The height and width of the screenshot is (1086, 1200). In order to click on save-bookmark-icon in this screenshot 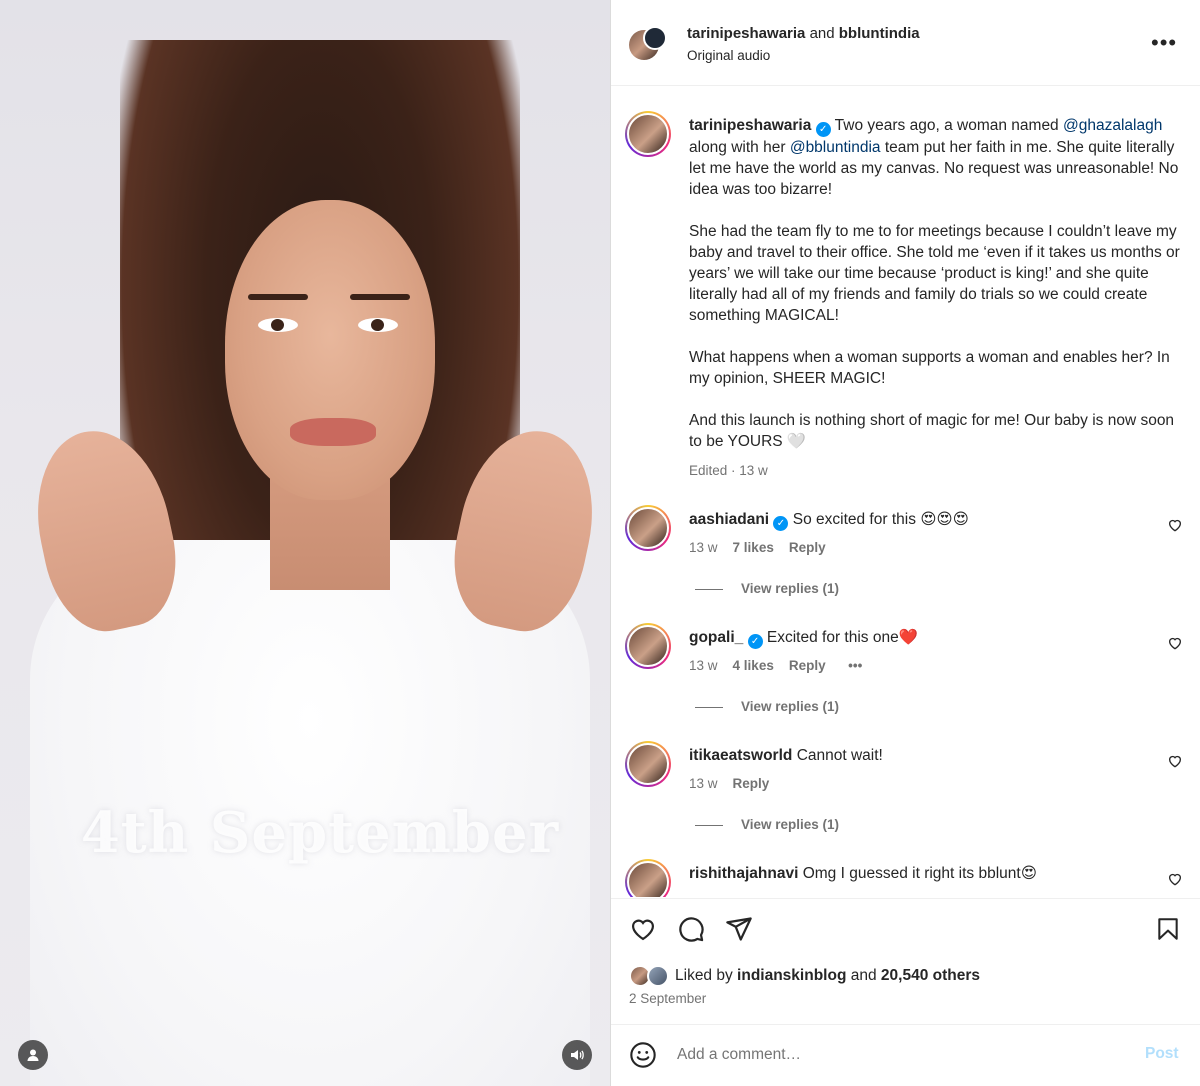, I will do `click(1168, 929)`.